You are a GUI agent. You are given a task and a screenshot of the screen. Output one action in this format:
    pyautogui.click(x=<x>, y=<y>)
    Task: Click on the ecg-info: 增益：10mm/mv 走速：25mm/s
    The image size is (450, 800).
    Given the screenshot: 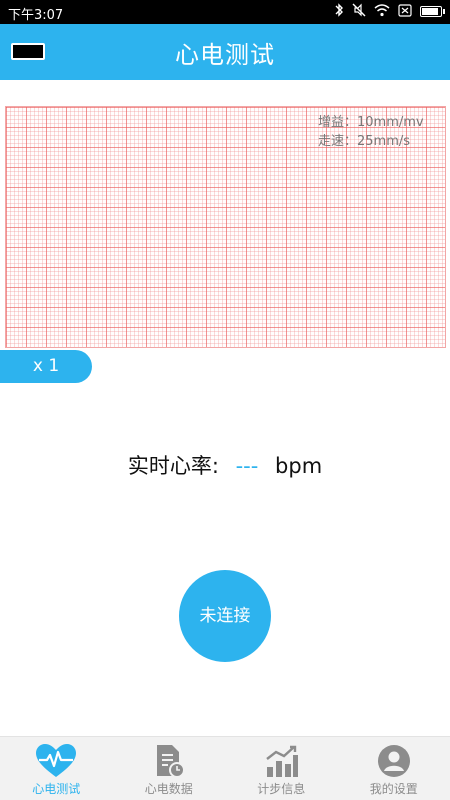 What is the action you would take?
    pyautogui.click(x=371, y=132)
    